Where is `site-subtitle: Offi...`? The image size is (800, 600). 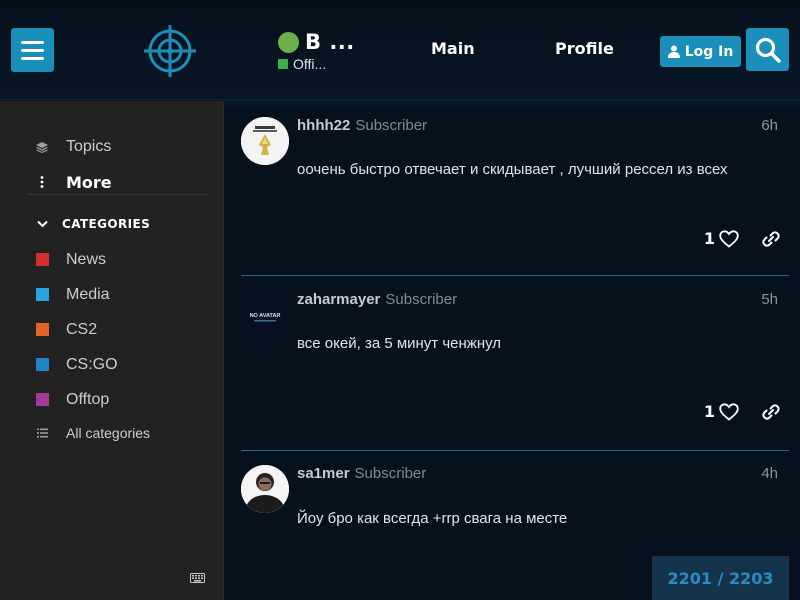 site-subtitle: Offi... is located at coordinates (310, 64).